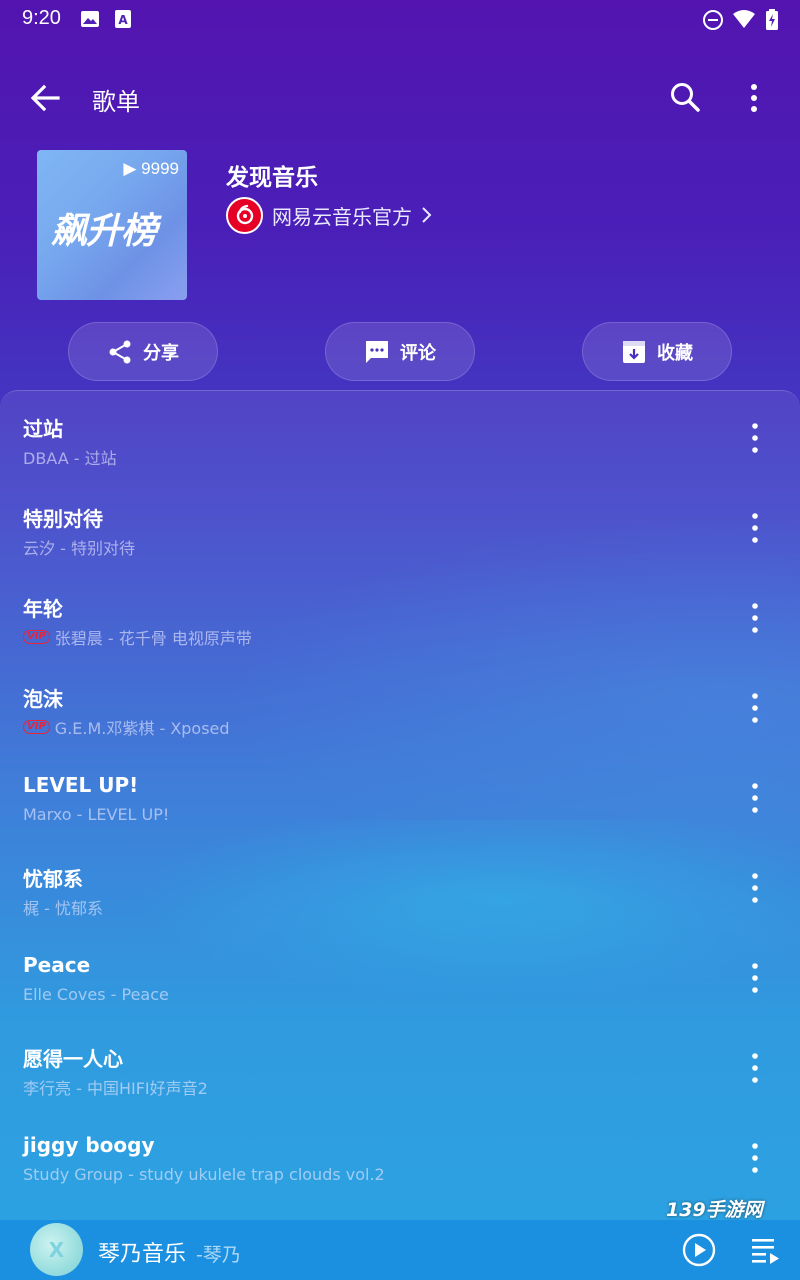 The height and width of the screenshot is (1280, 800). What do you see at coordinates (79, 548) in the screenshot?
I see `song-subtitle: 云汐 - 特别对待` at bounding box center [79, 548].